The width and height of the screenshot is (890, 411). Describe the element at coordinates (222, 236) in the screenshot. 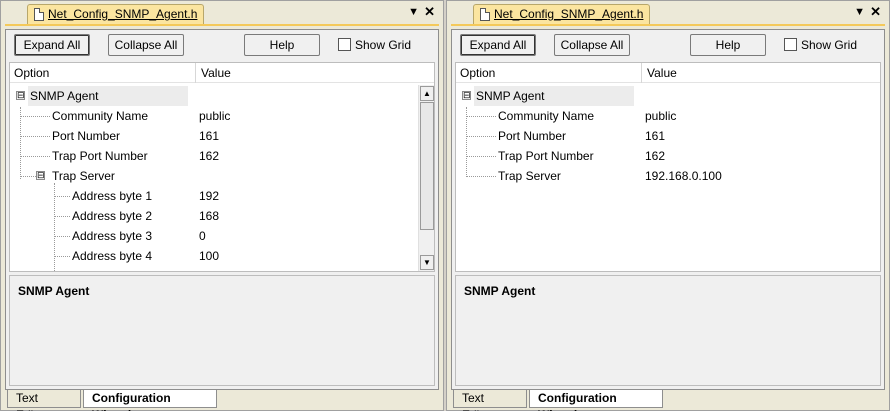

I see `tree-row-address-byte-3: Address byte 3 0` at that location.